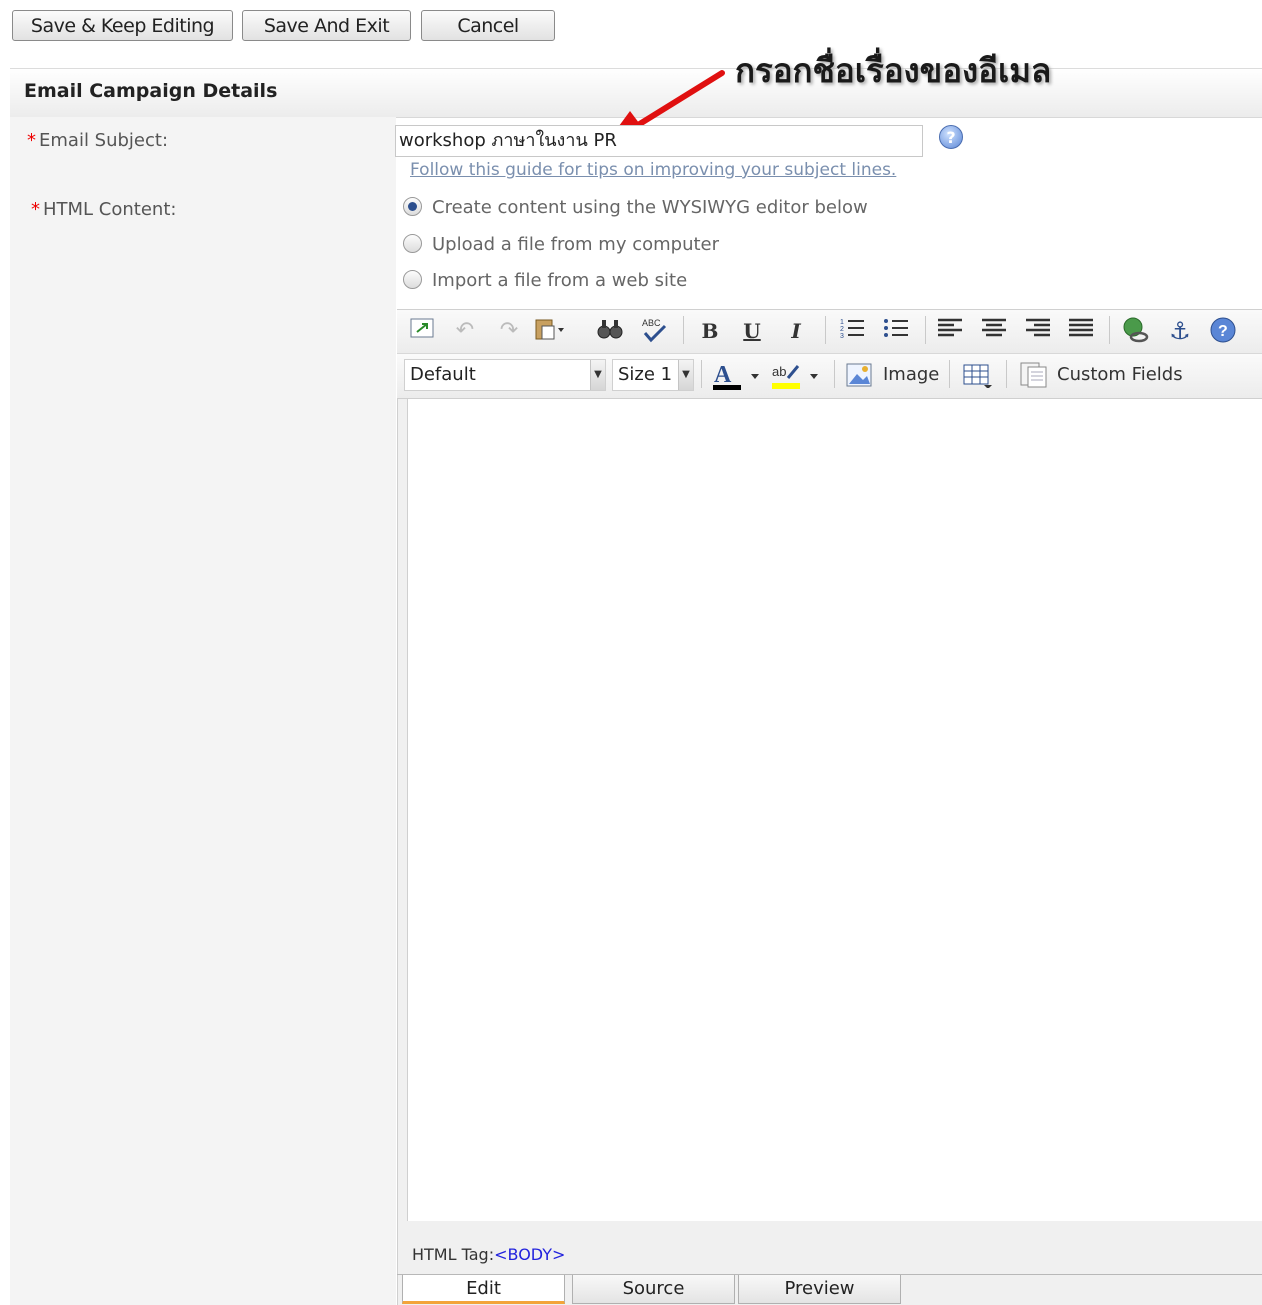 The width and height of the screenshot is (1262, 1305). I want to click on redo-icon: ↷, so click(509, 331).